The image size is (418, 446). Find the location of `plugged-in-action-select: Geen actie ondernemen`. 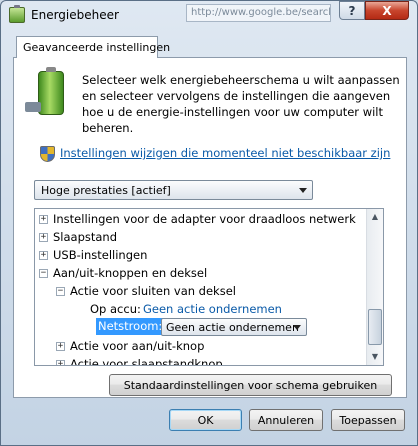

plugged-in-action-select: Geen actie ondernemen is located at coordinates (234, 327).